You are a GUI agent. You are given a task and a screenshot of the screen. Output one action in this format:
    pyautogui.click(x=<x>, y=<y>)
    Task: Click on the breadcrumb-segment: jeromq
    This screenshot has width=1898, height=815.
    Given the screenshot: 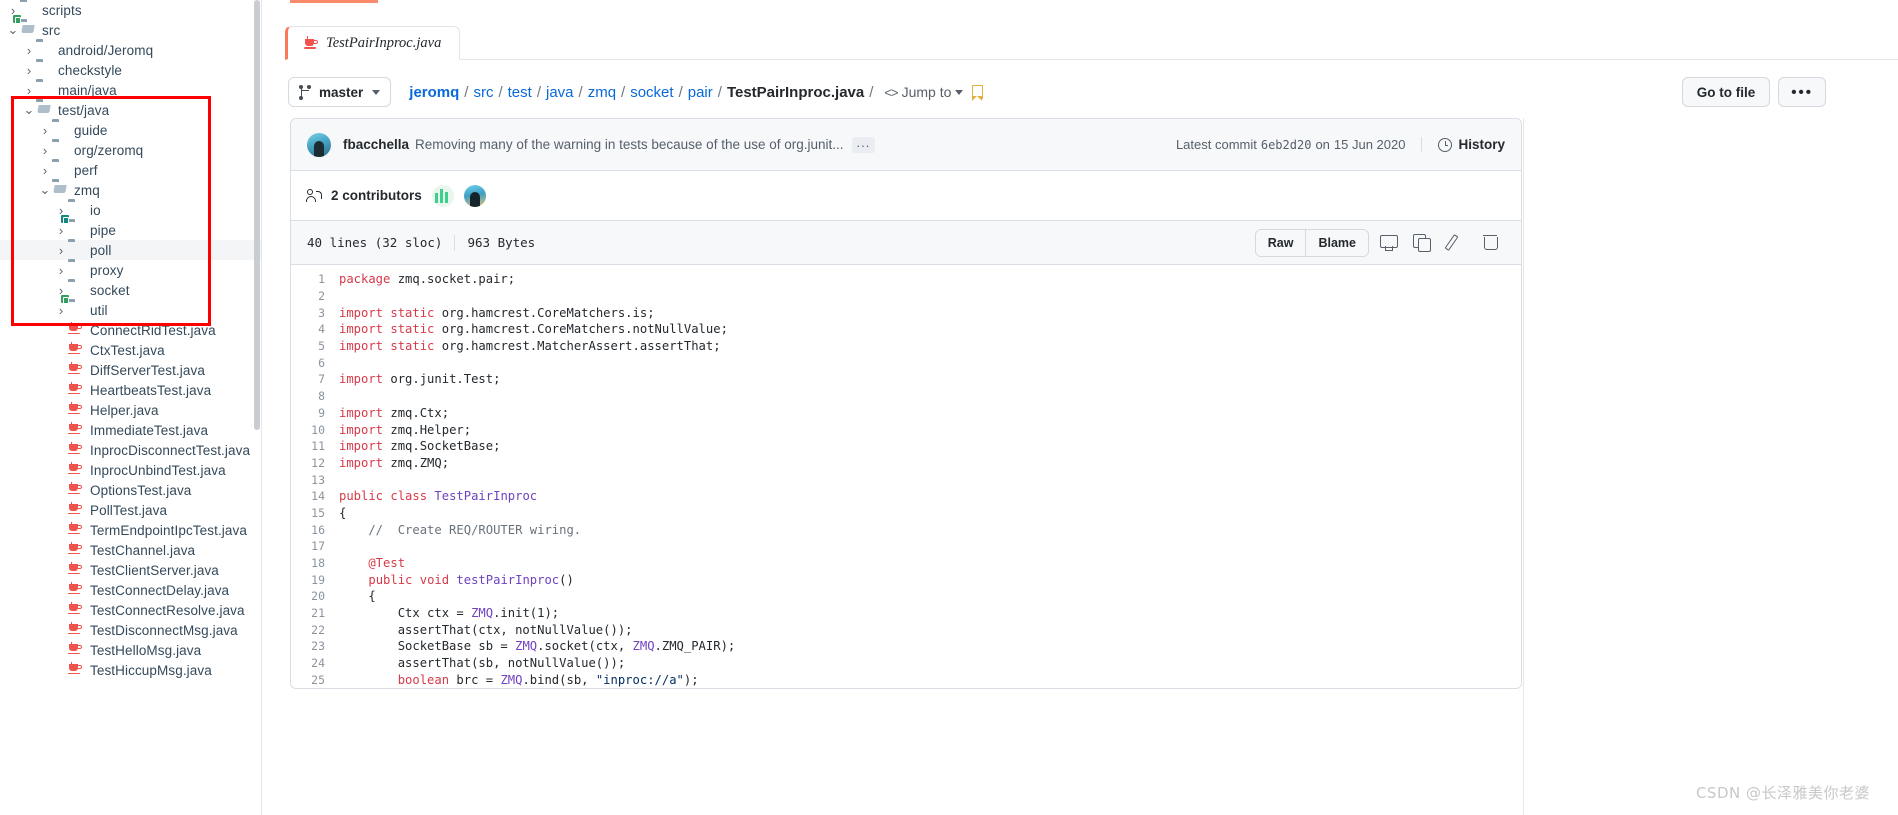 What is the action you would take?
    pyautogui.click(x=434, y=92)
    